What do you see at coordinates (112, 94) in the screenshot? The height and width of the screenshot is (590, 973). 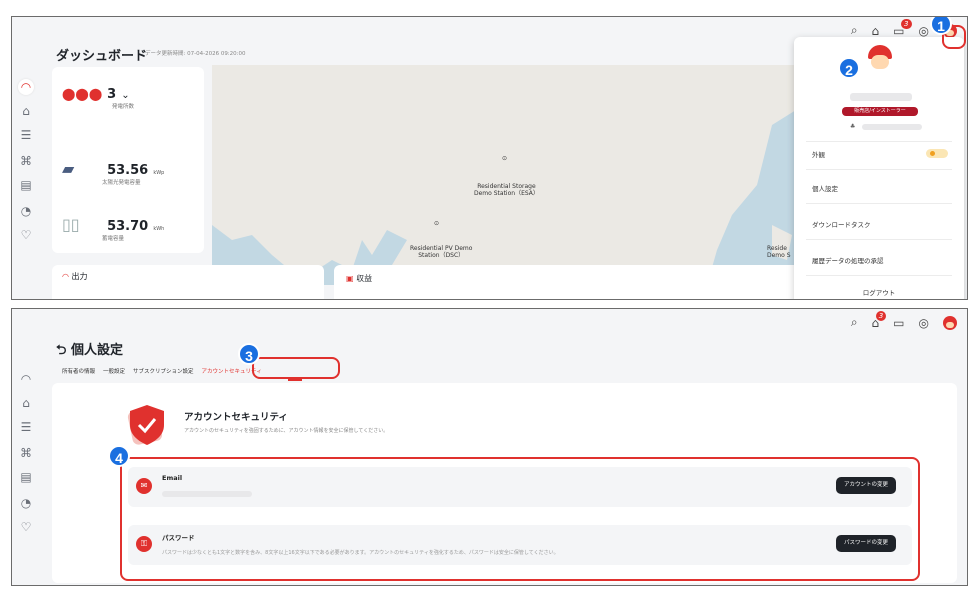 I see `station-count-value: 3` at bounding box center [112, 94].